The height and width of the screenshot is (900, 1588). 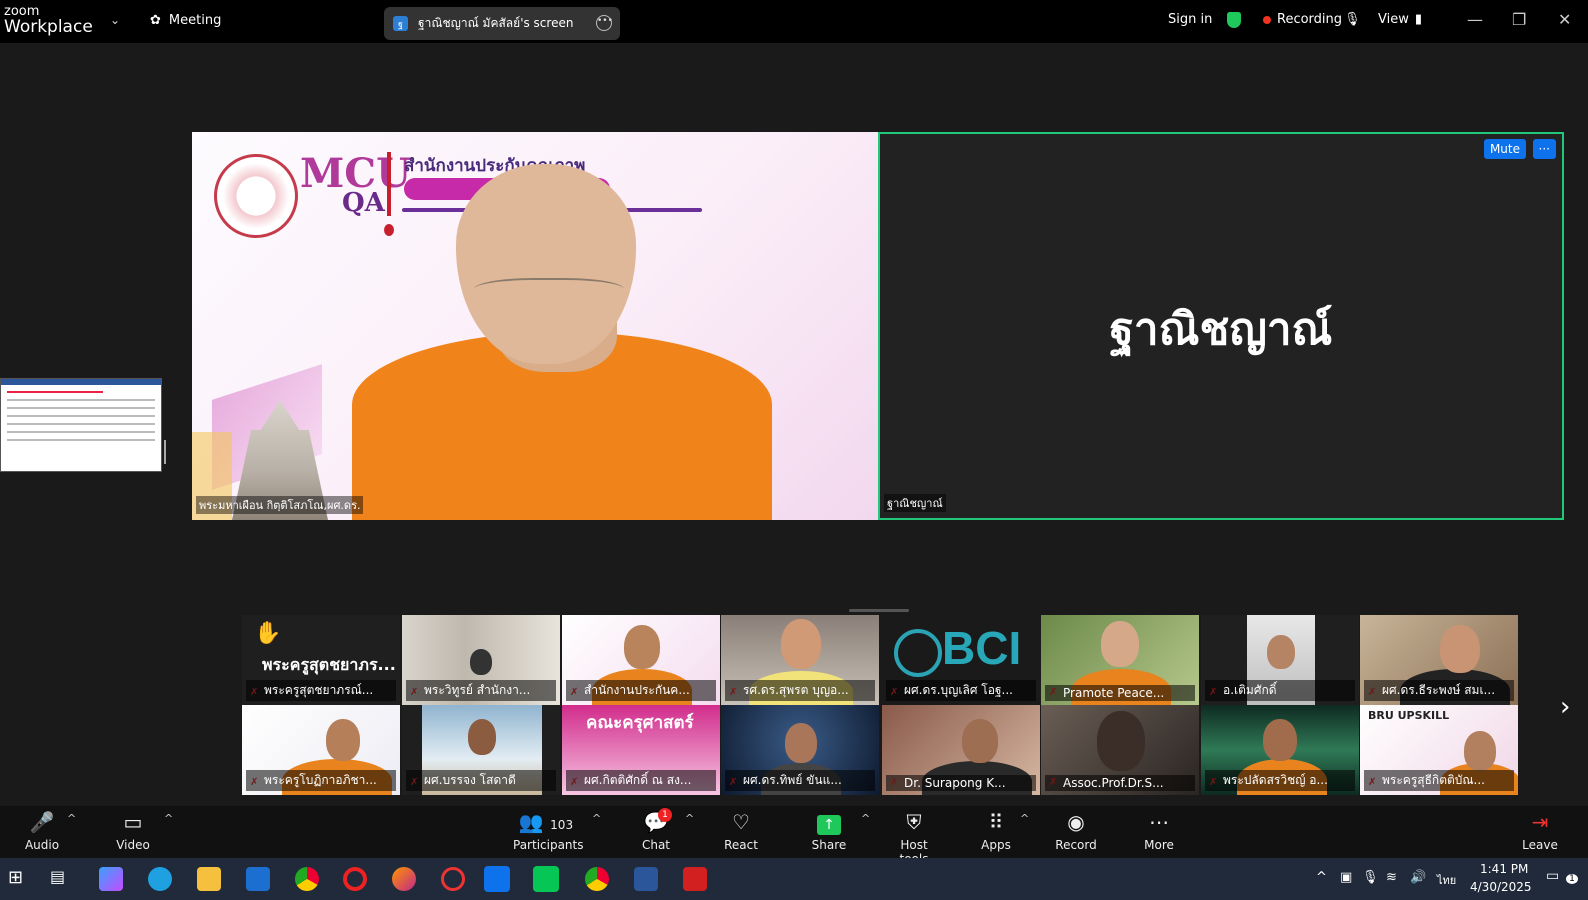 What do you see at coordinates (689, 818) in the screenshot?
I see `chat-caret-icon: ^` at bounding box center [689, 818].